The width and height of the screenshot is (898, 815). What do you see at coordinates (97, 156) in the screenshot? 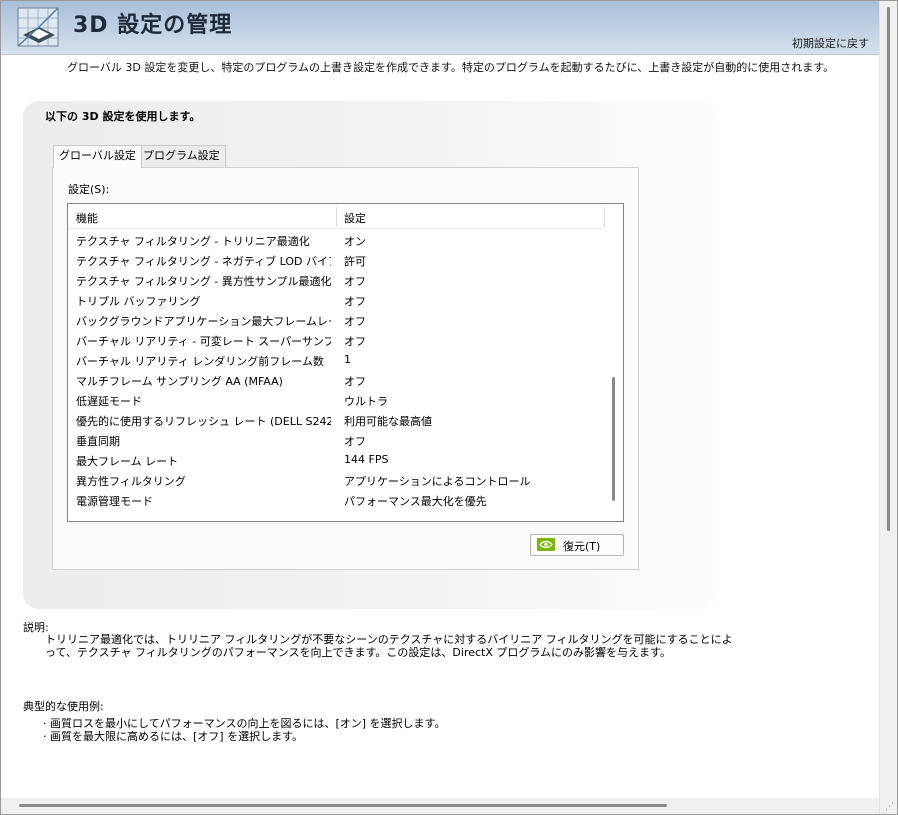
I see `tab-global-settings: グローバル設定` at bounding box center [97, 156].